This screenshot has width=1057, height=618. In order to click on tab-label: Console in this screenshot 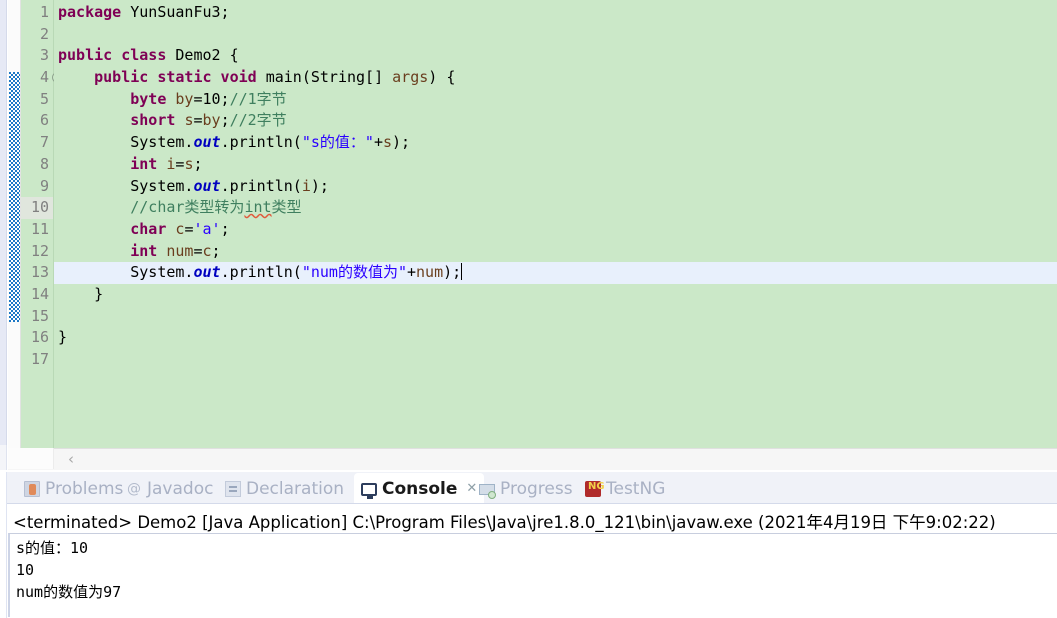, I will do `click(420, 488)`.